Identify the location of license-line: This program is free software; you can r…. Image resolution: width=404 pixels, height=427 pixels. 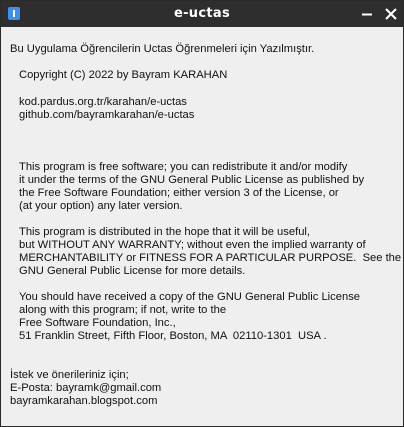
(183, 167).